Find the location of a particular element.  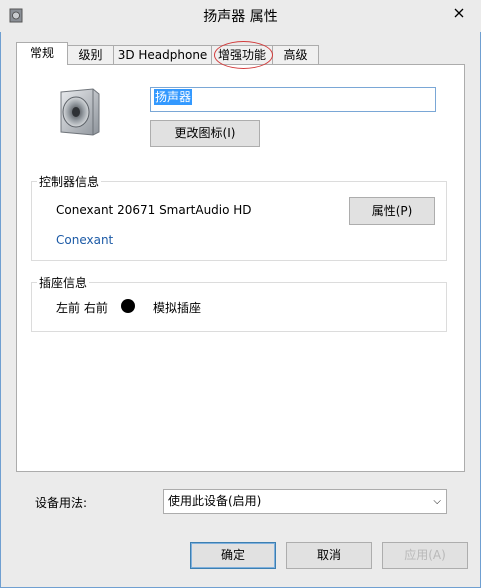

device-usage-select: 使用此设备(启用) ⌵ is located at coordinates (305, 501).